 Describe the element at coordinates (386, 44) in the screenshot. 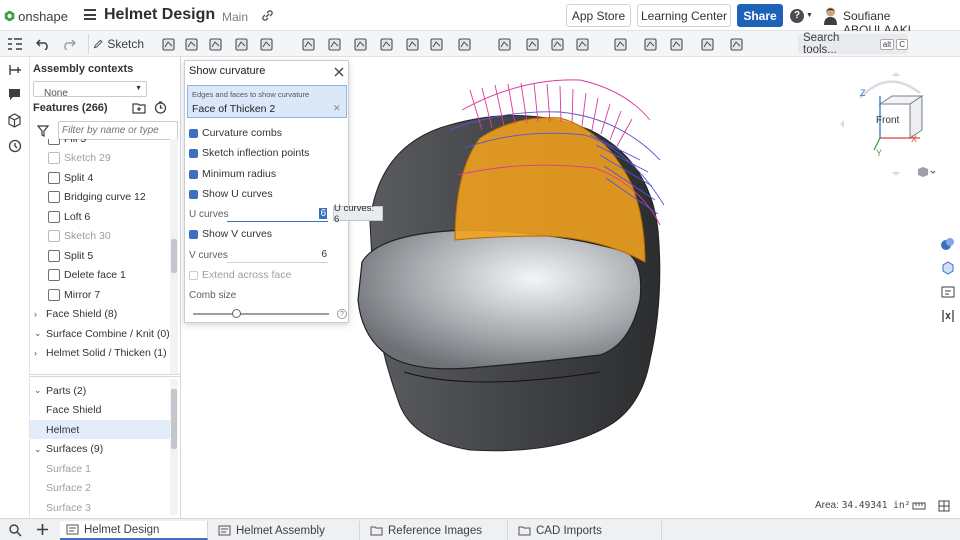

I see `shell-tool` at that location.